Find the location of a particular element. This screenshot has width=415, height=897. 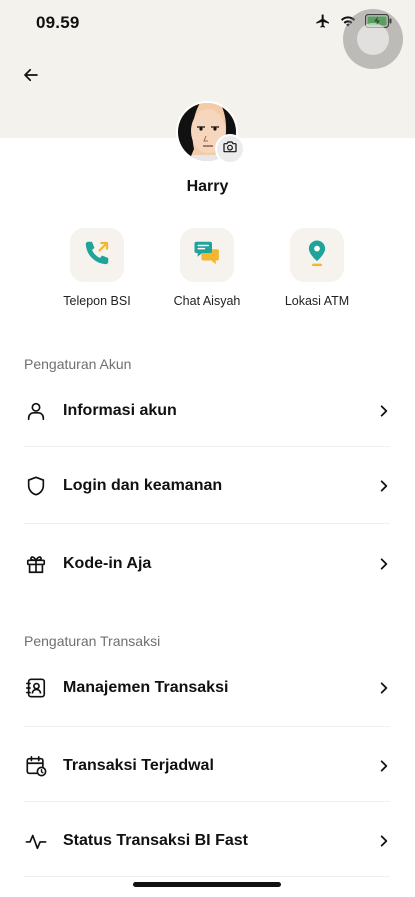

phone-icon is located at coordinates (97, 255).